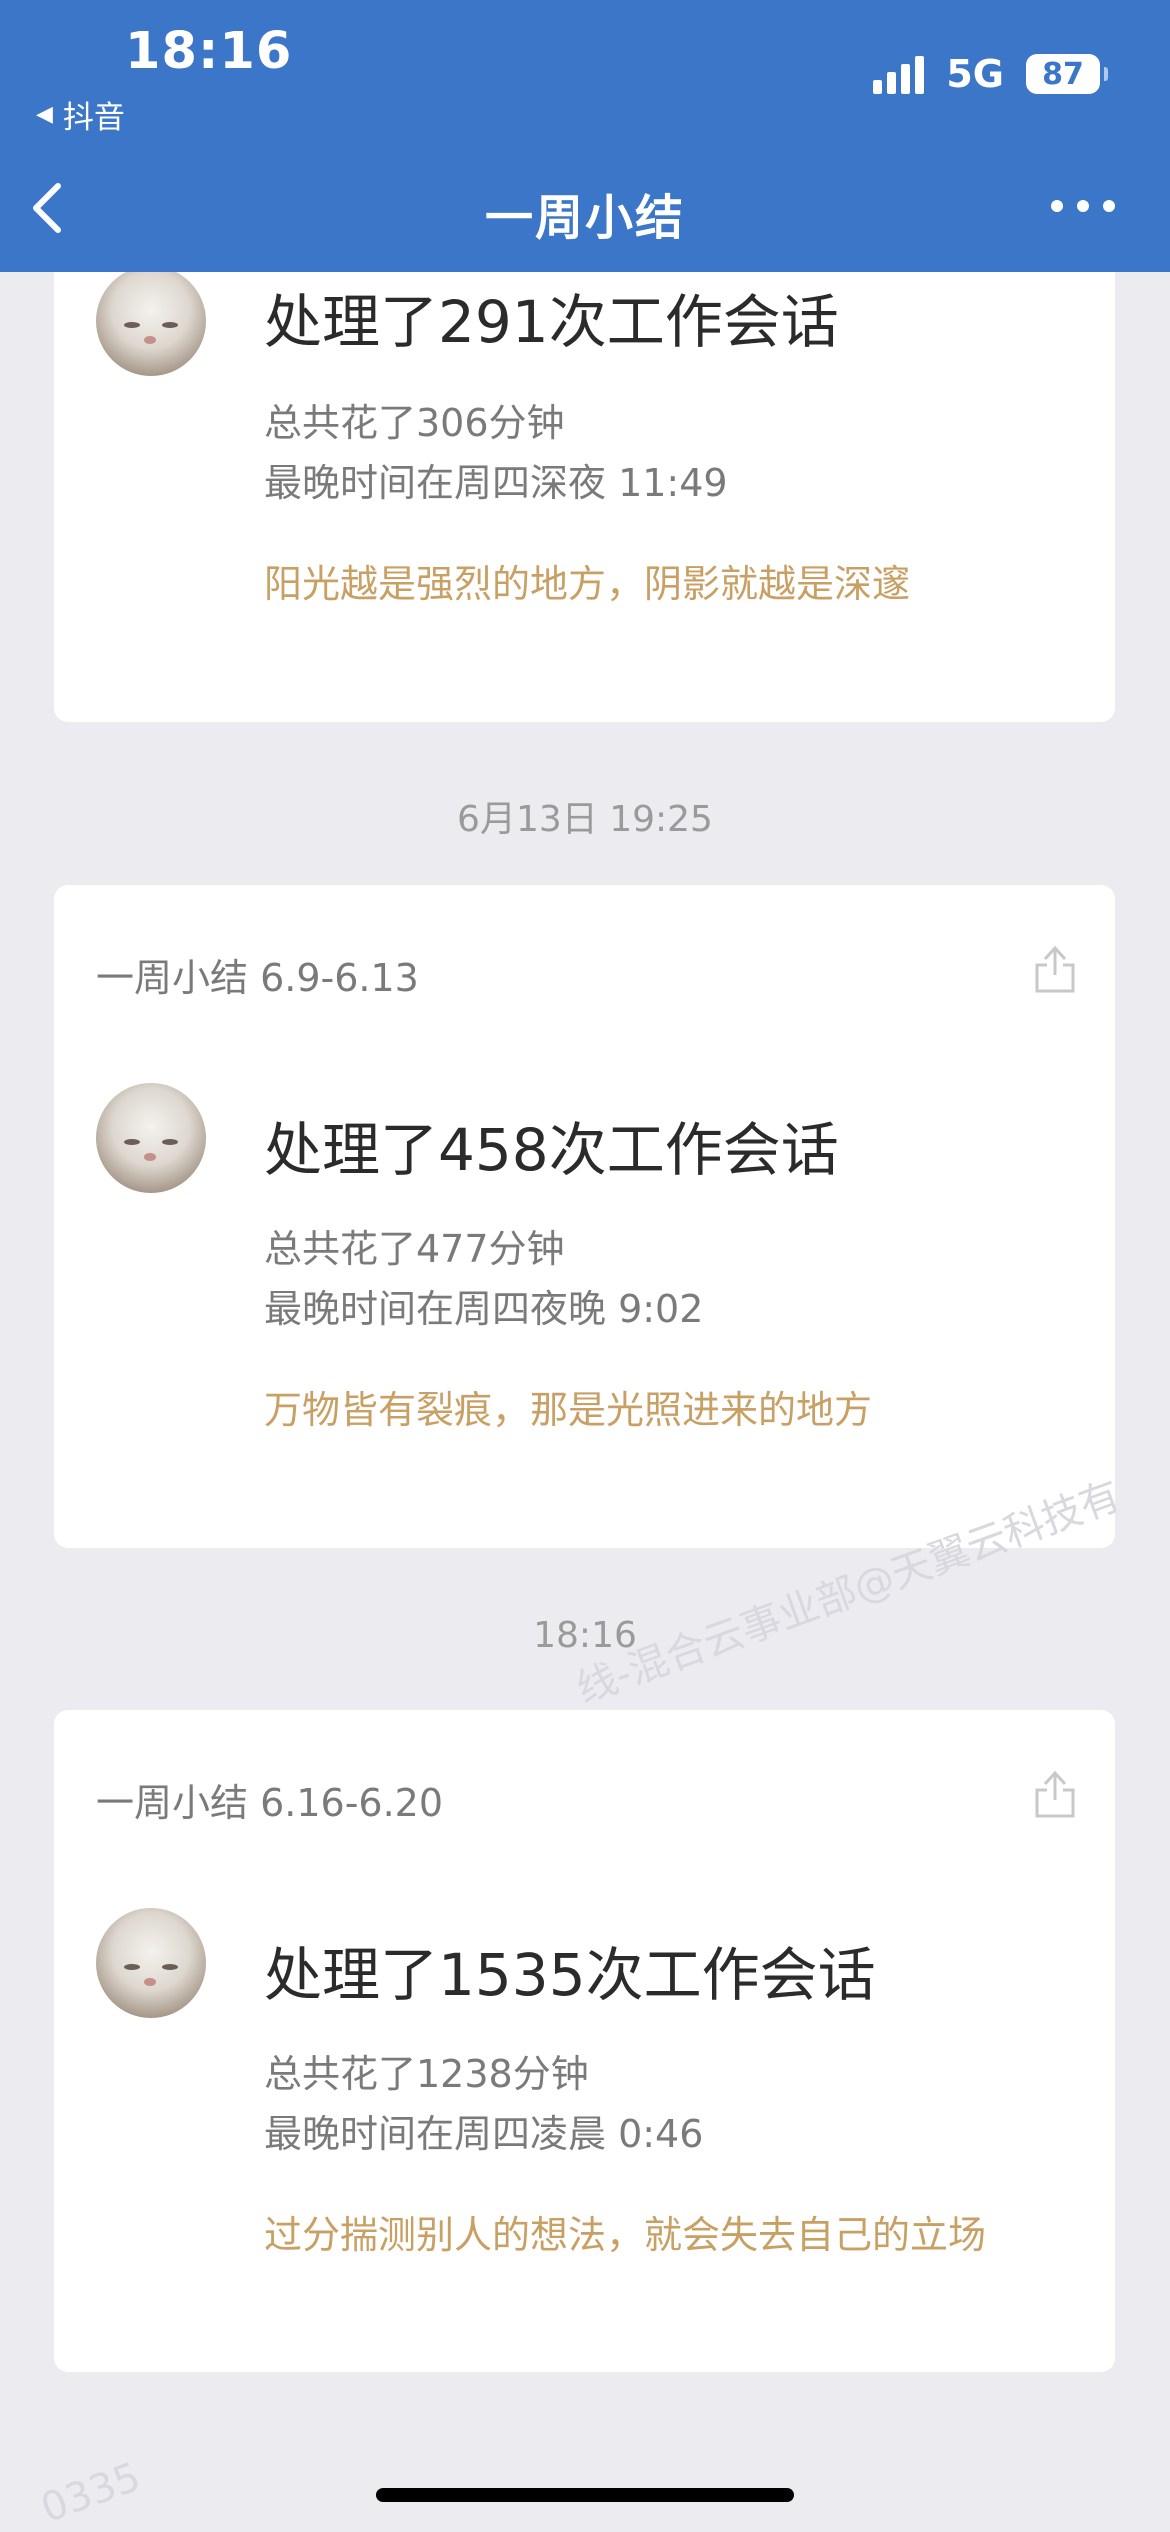  Describe the element at coordinates (568, 1410) in the screenshot. I see `card-quote: 万物皆有裂痕，那是光照进来的地方` at that location.